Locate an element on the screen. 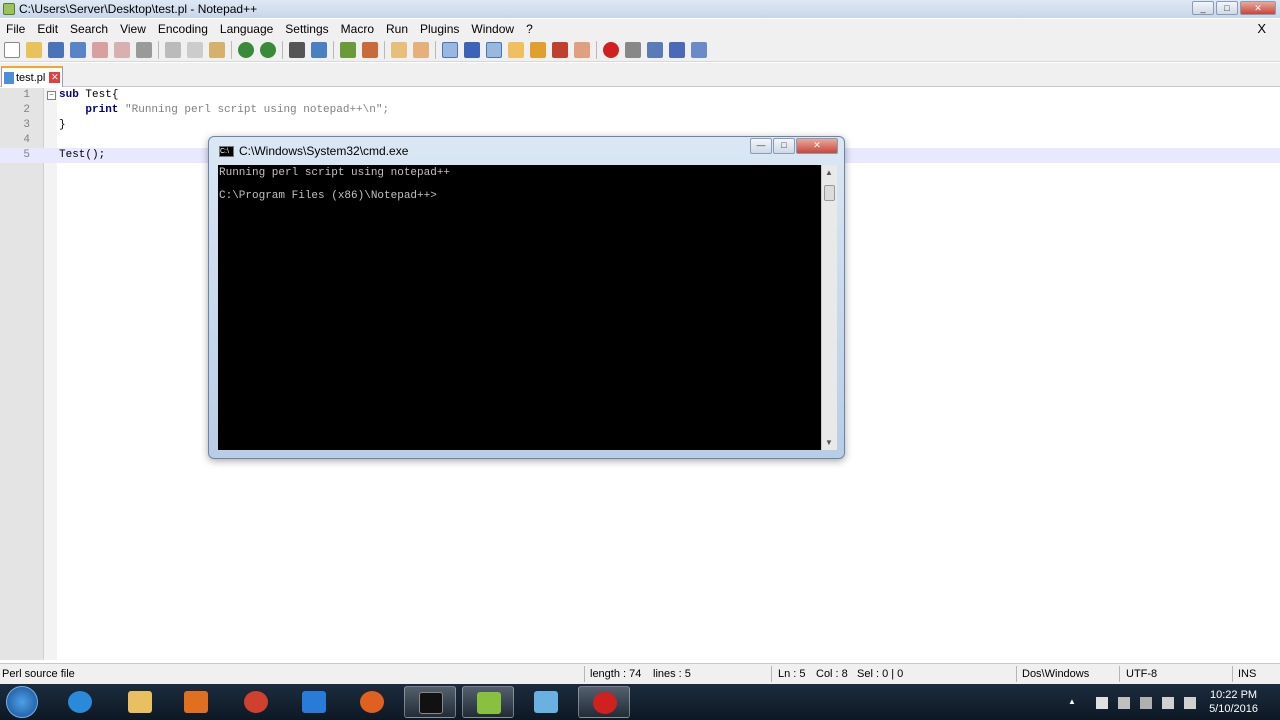  start-button is located at coordinates (22, 702).